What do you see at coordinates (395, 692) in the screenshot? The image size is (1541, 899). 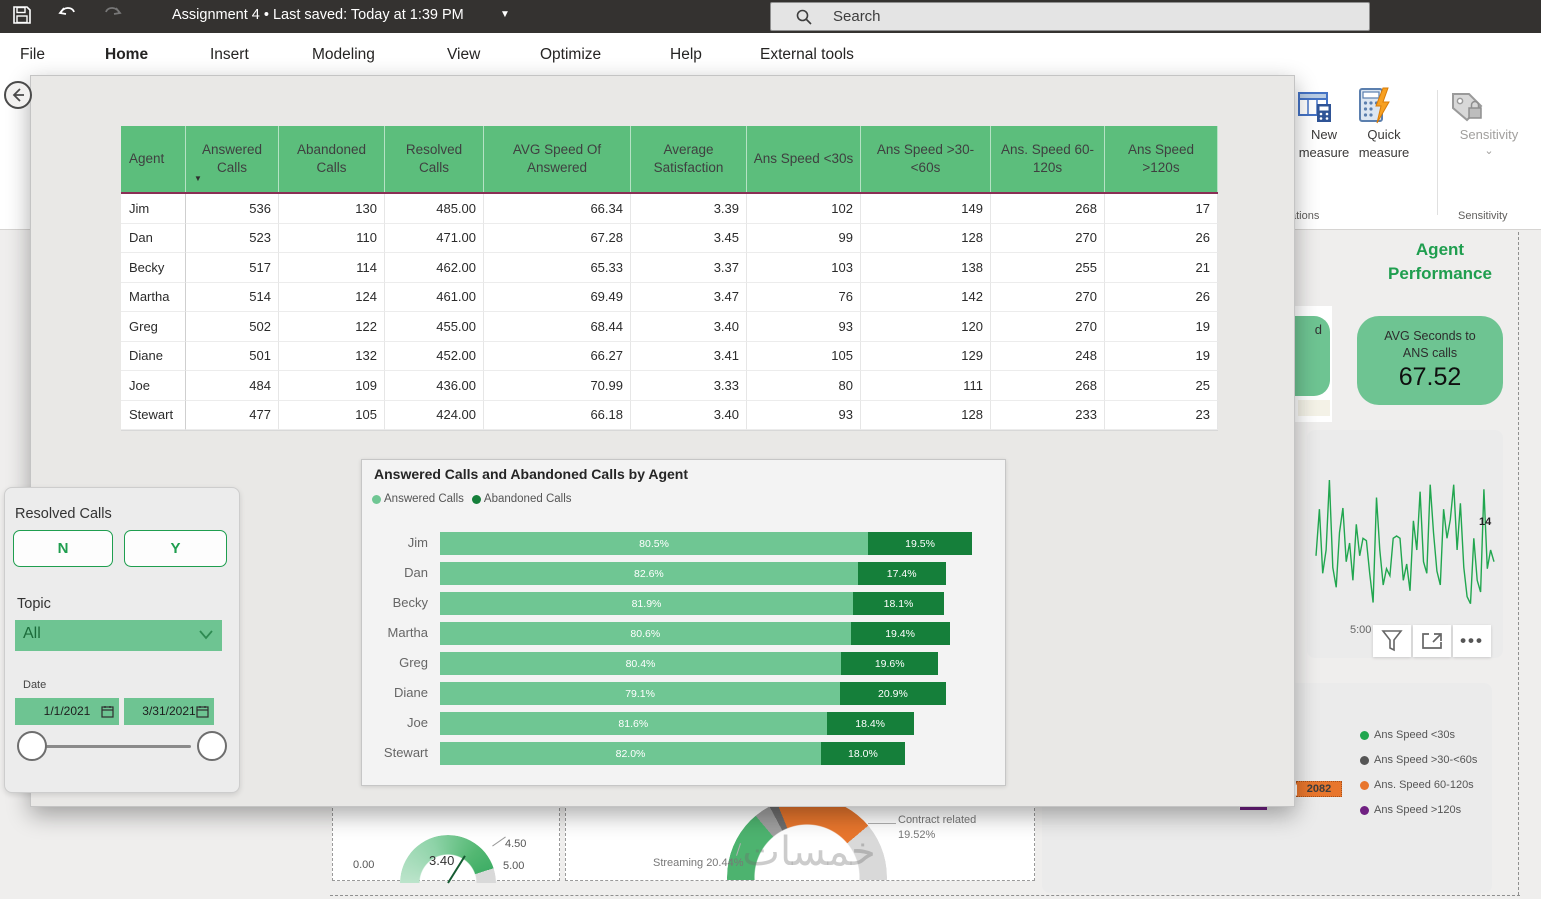 I see `bar-category-label: Diane` at bounding box center [395, 692].